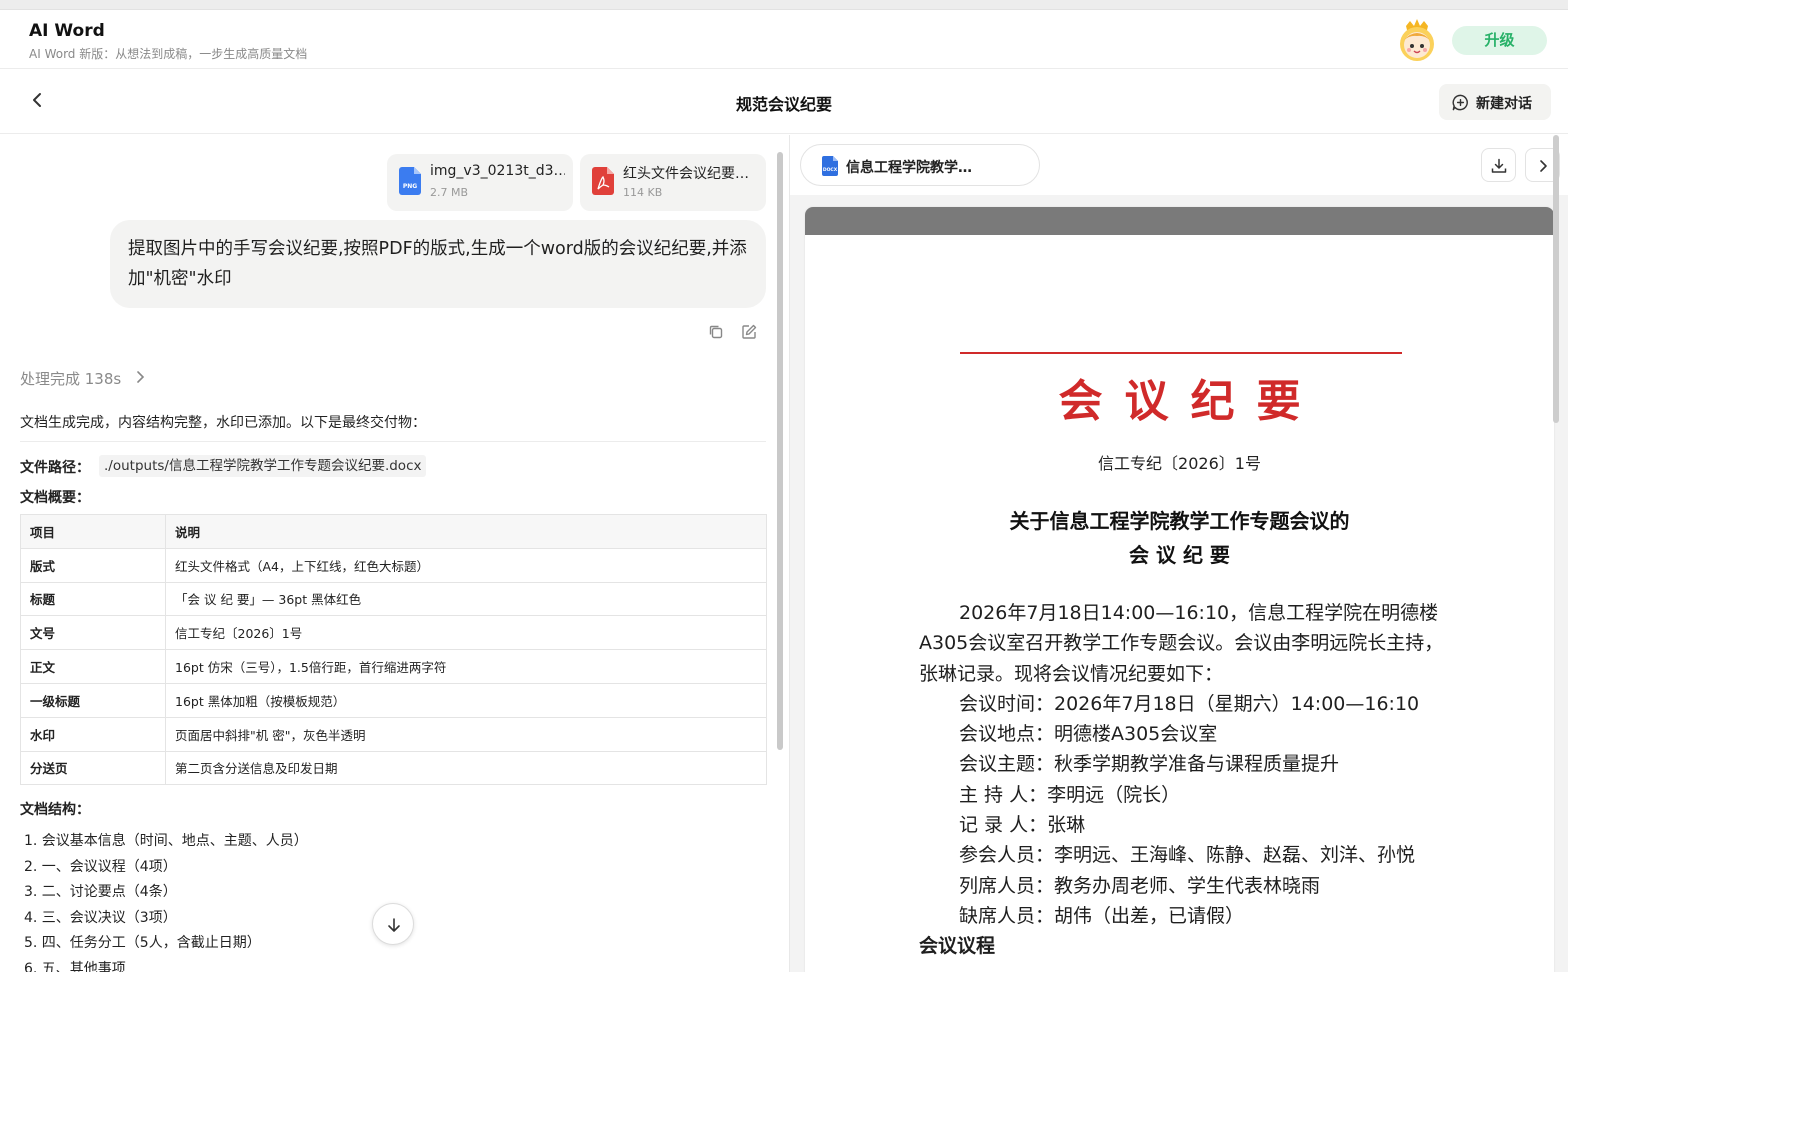 This screenshot has width=1814, height=1125. Describe the element at coordinates (466, 768) in the screenshot. I see `table-cell-value: 第二页含分送信息及印发日期` at that location.